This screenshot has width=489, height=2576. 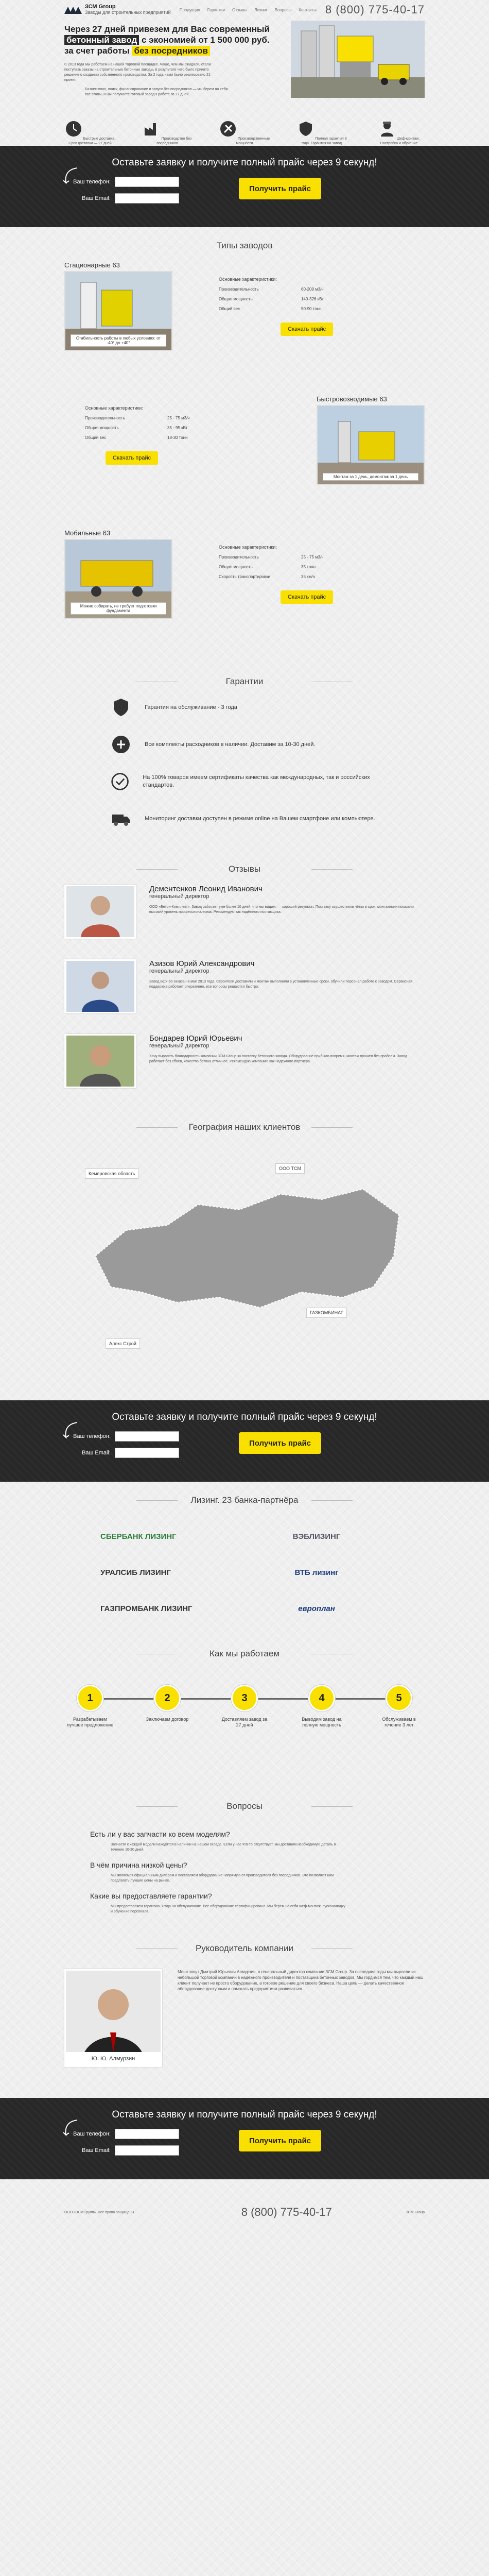 What do you see at coordinates (286, 2212) in the screenshot?
I see `footer-phone: 8 (800) 775-40-17` at bounding box center [286, 2212].